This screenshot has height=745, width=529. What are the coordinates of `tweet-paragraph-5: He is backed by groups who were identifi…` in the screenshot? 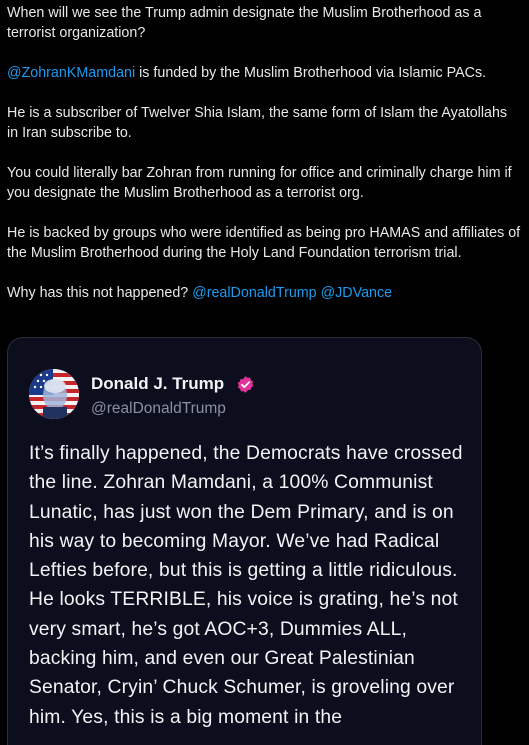 It's located at (264, 243).